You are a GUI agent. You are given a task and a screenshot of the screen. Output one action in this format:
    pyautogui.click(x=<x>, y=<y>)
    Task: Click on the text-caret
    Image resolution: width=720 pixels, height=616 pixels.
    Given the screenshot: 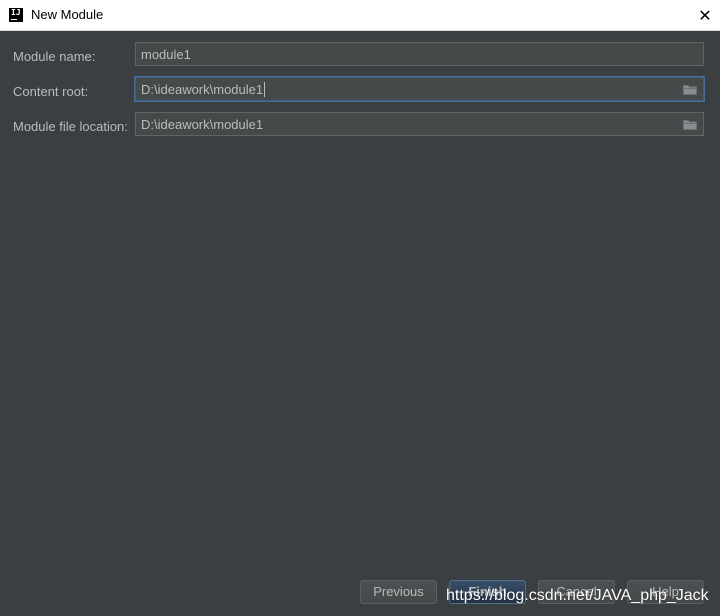 What is the action you would take?
    pyautogui.click(x=265, y=89)
    